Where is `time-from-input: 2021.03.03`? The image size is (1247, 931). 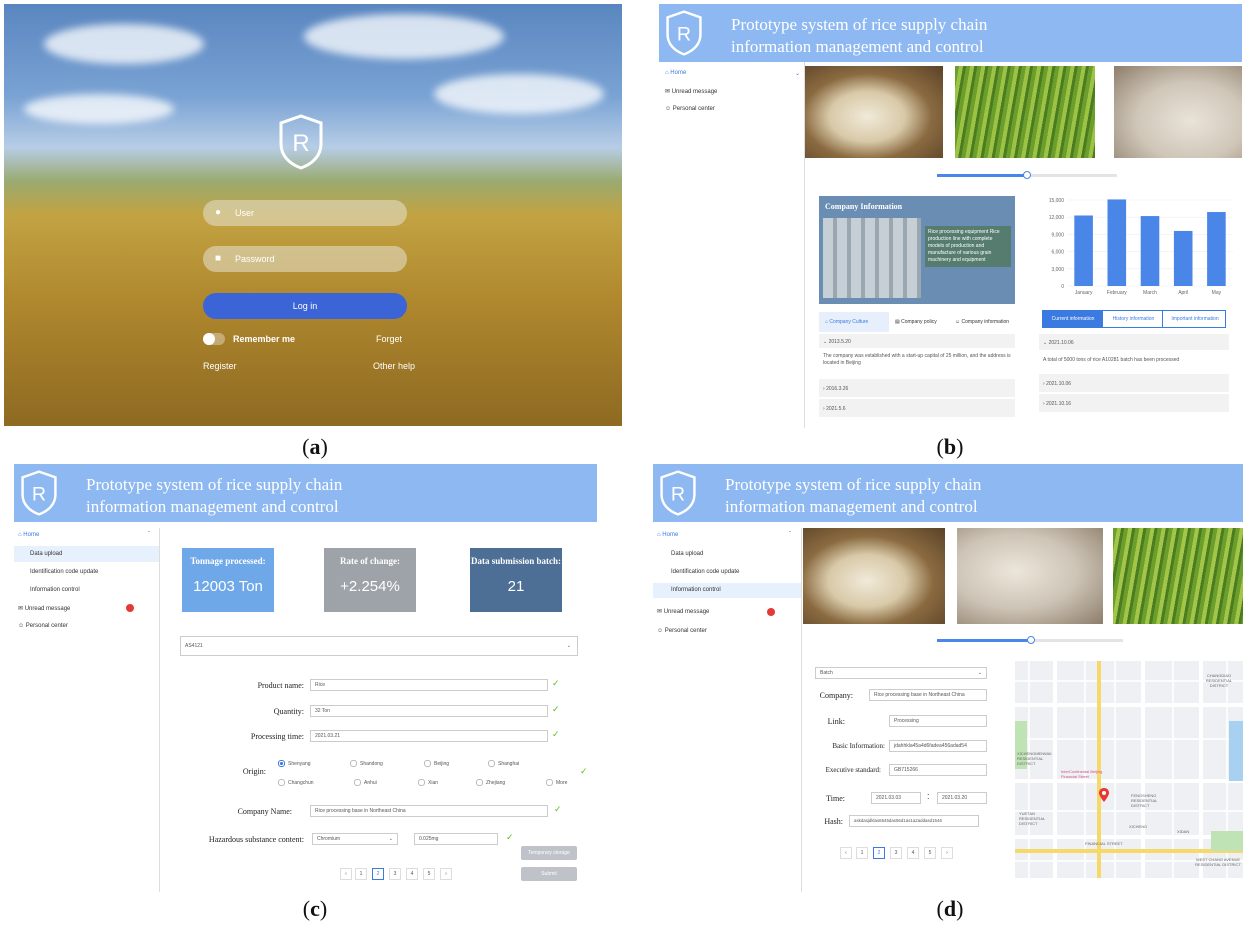
time-from-input: 2021.03.03 is located at coordinates (896, 798).